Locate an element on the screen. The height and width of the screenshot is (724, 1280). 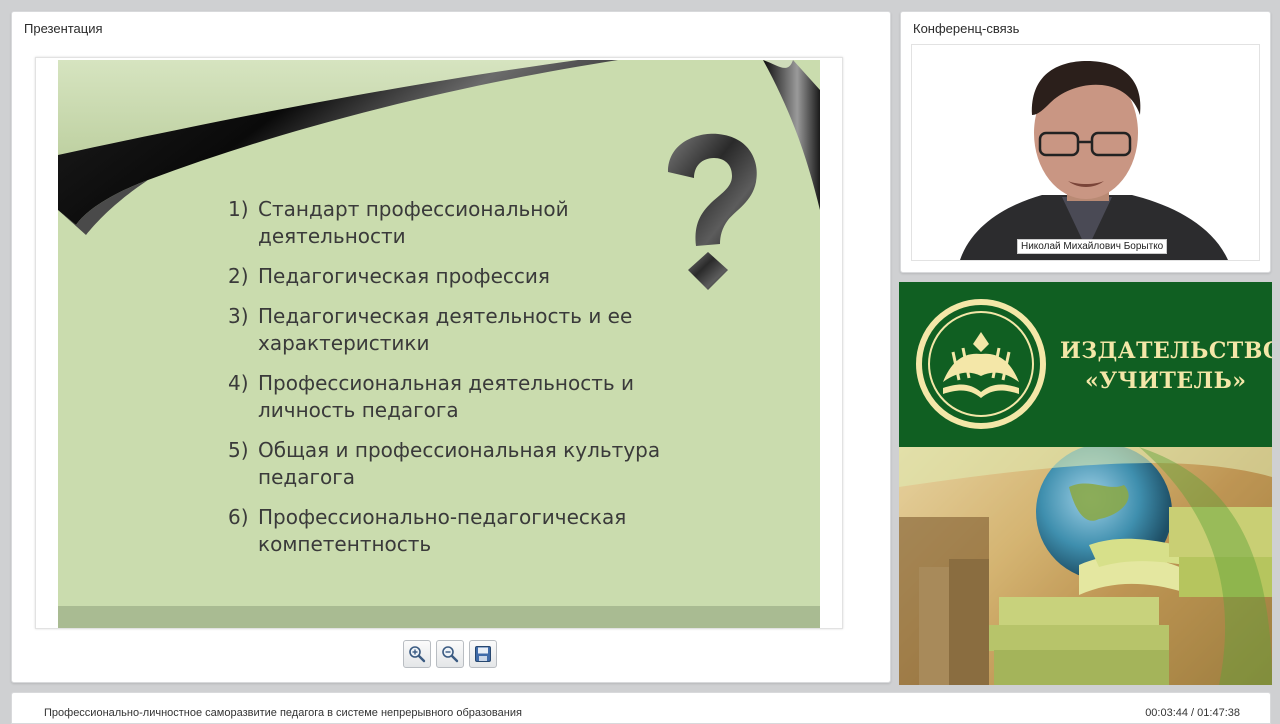
save-button is located at coordinates (483, 654).